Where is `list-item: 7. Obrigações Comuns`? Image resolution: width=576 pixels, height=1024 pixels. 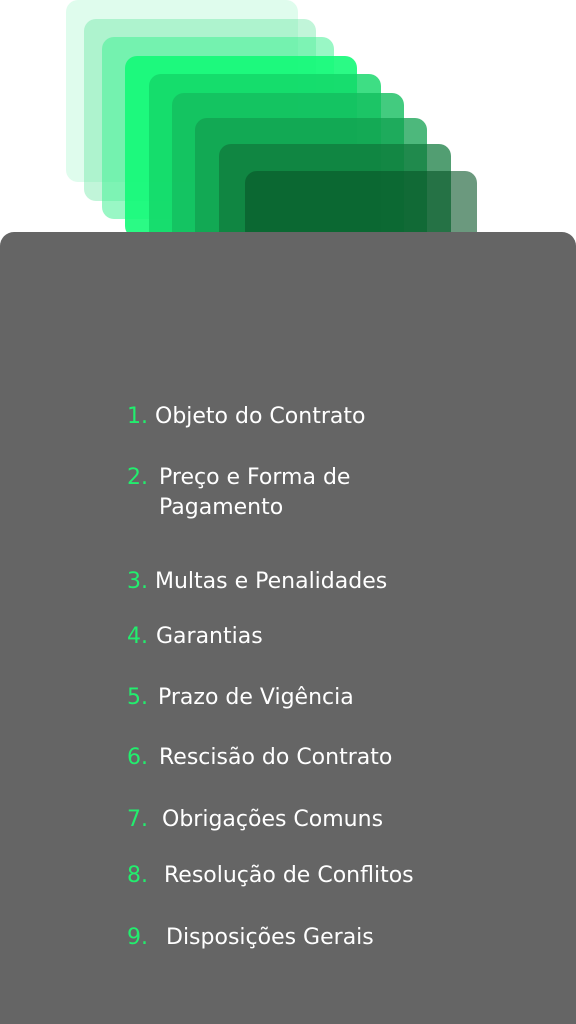 list-item: 7. Obrigações Comuns is located at coordinates (255, 820).